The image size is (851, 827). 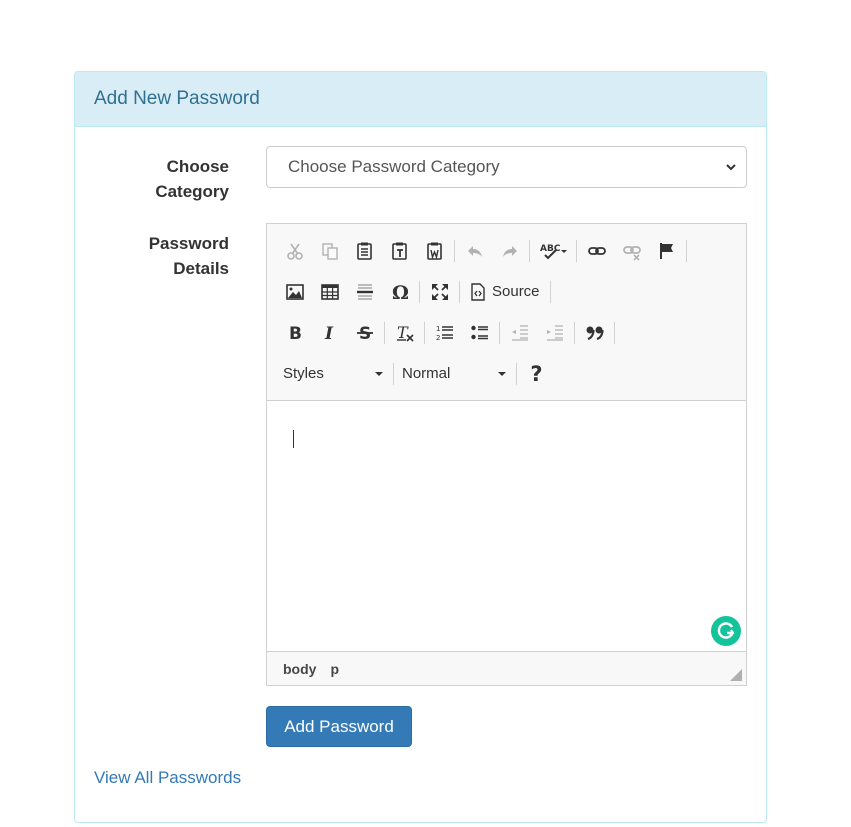 I want to click on undo-icon, so click(x=474, y=251).